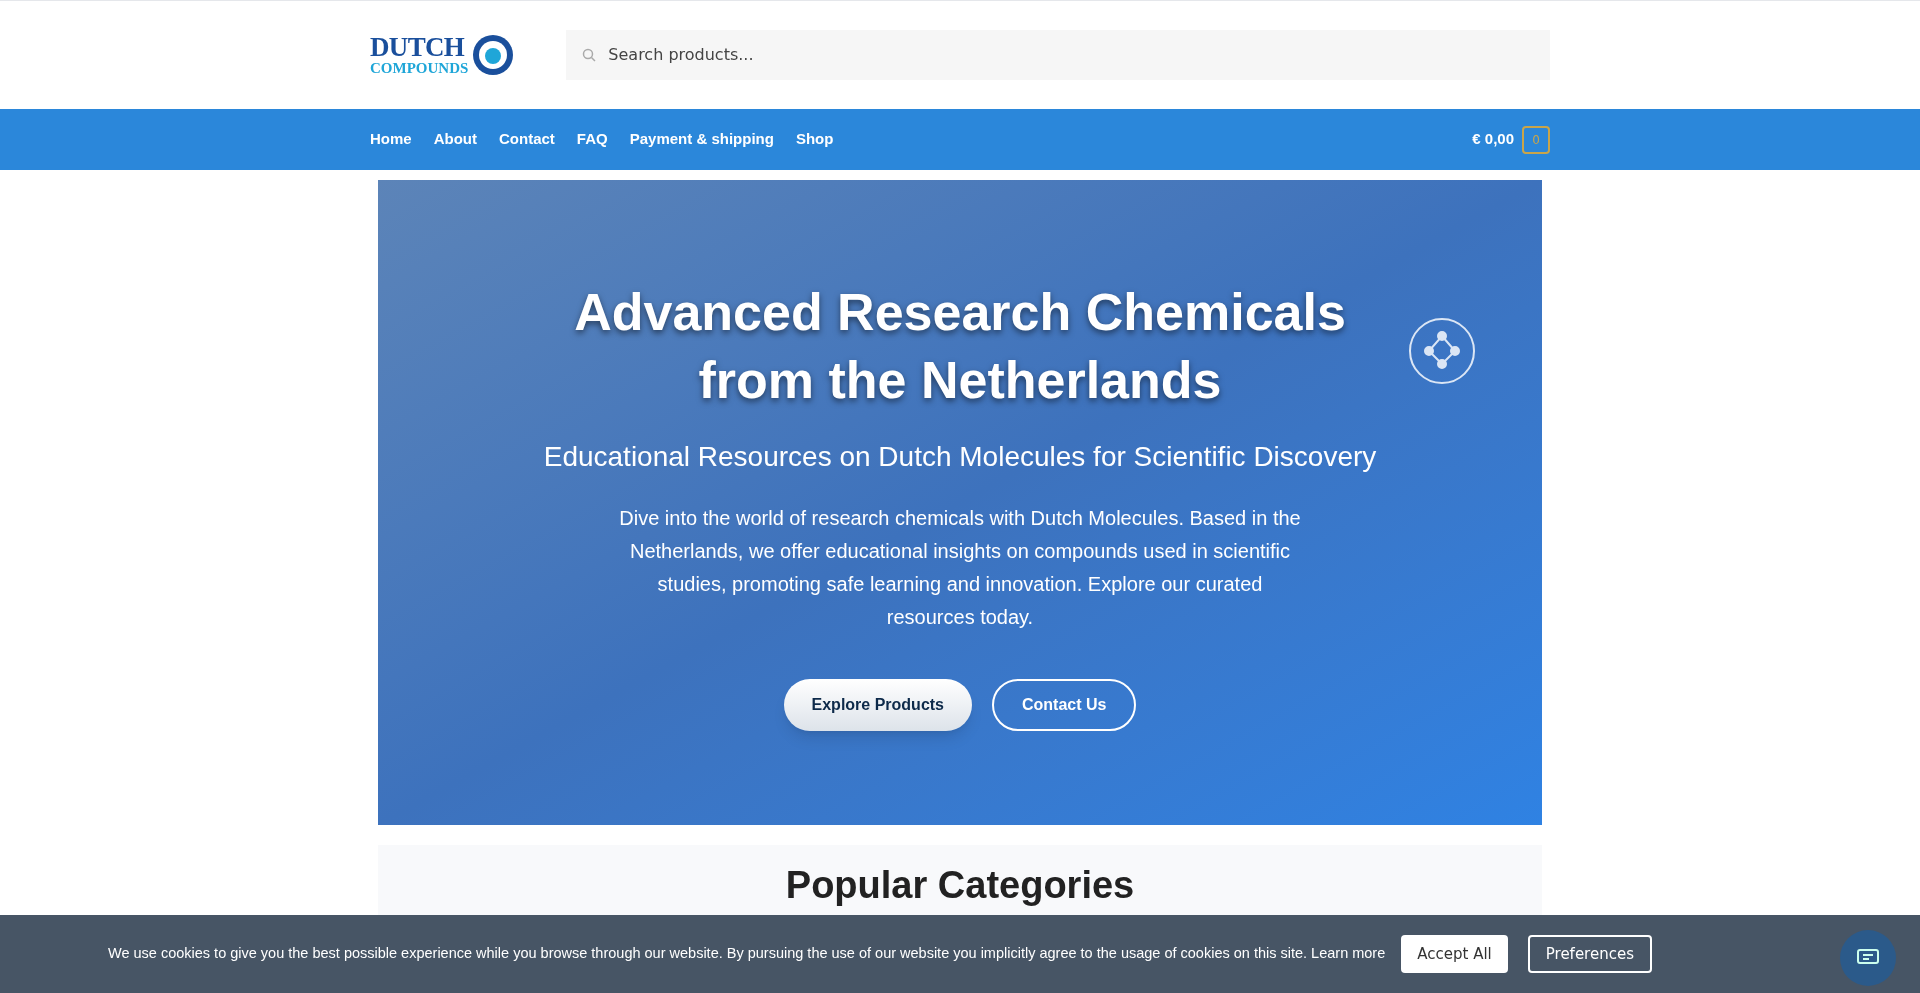 The width and height of the screenshot is (1920, 993). I want to click on hero-description: Dive into the world of research chemicals with Dutch Molecules. Based in the Netherlands, we offer educational insights on compounds used in scientific studies, promoting safe learning and innovation. Explore our curated resources today., so click(960, 568).